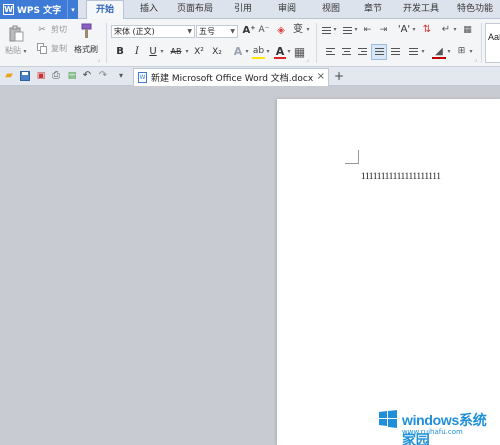  Describe the element at coordinates (404, 30) in the screenshot. I see `text-direction-icon: 'A'` at that location.